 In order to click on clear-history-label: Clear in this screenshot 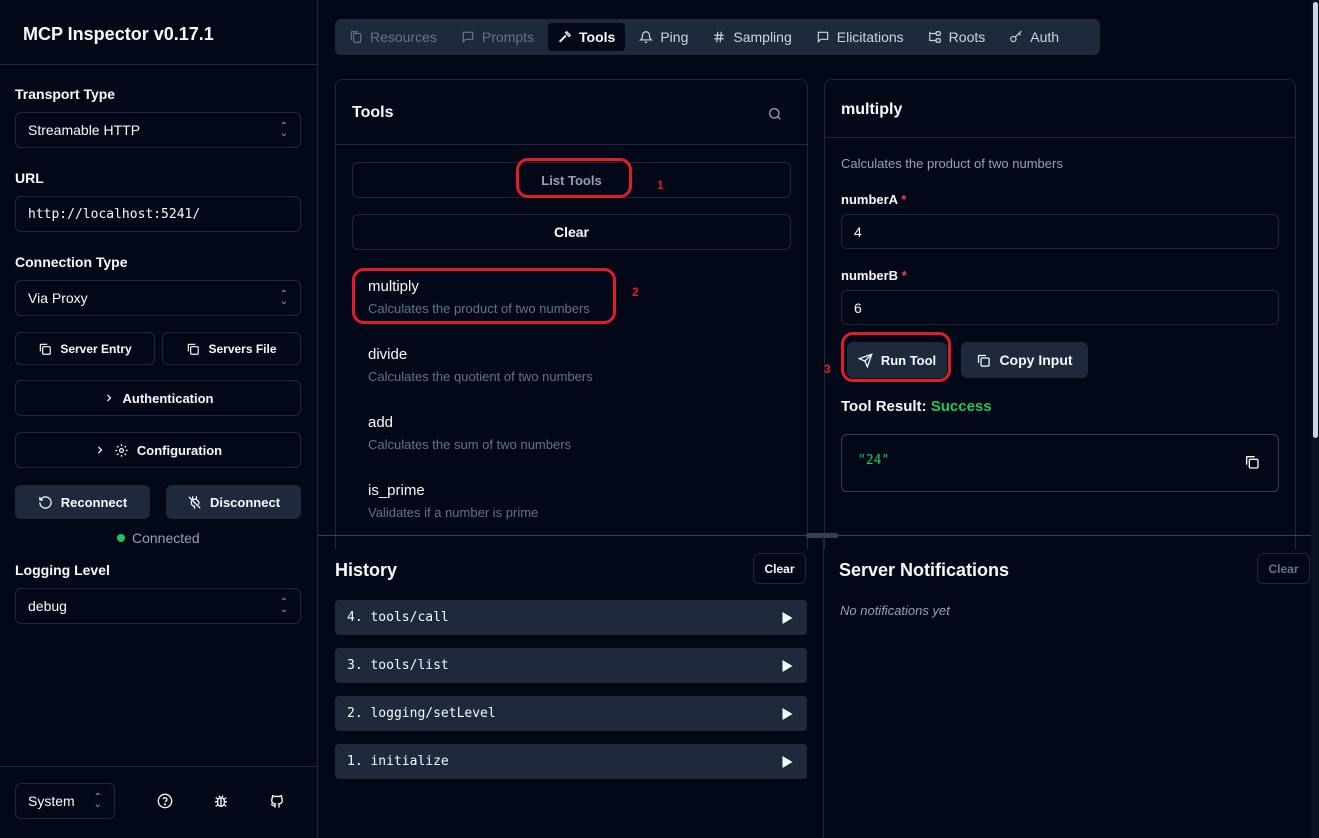, I will do `click(779, 568)`.